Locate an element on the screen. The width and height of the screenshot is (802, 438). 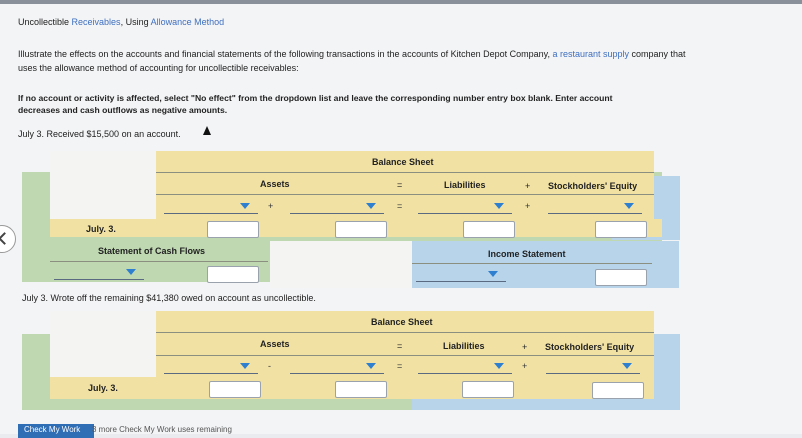
assets-heading-2: Assets is located at coordinates (275, 344).